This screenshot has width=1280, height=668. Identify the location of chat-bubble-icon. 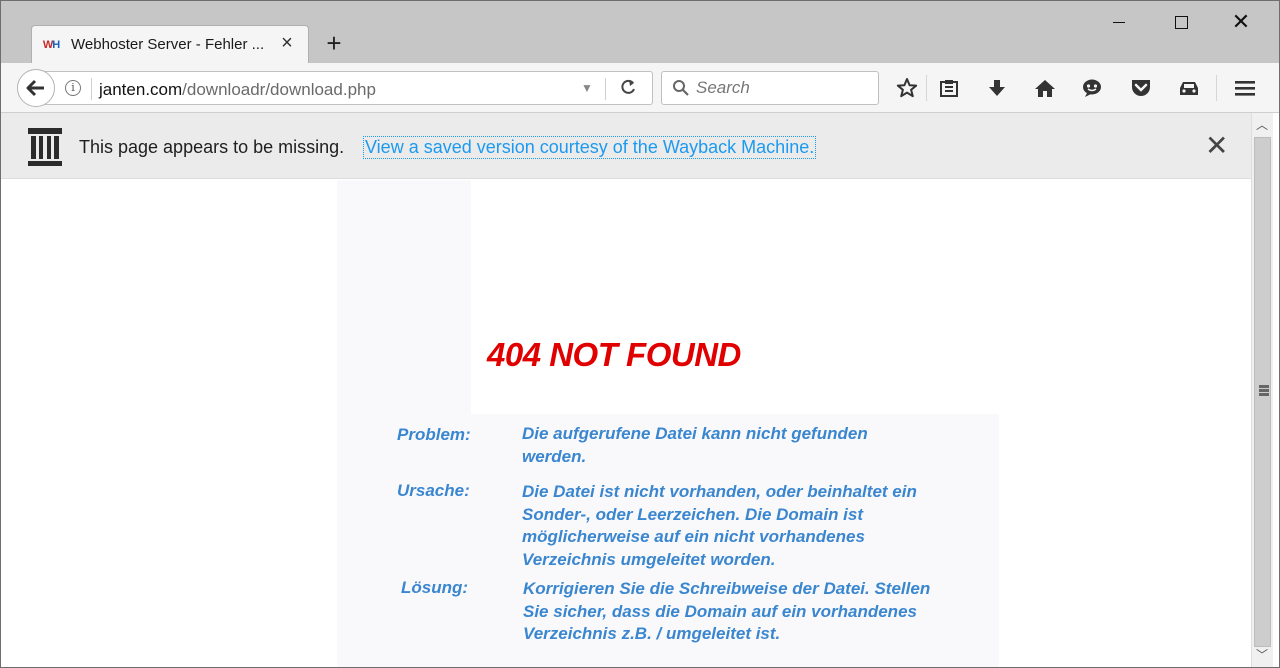
(1092, 88).